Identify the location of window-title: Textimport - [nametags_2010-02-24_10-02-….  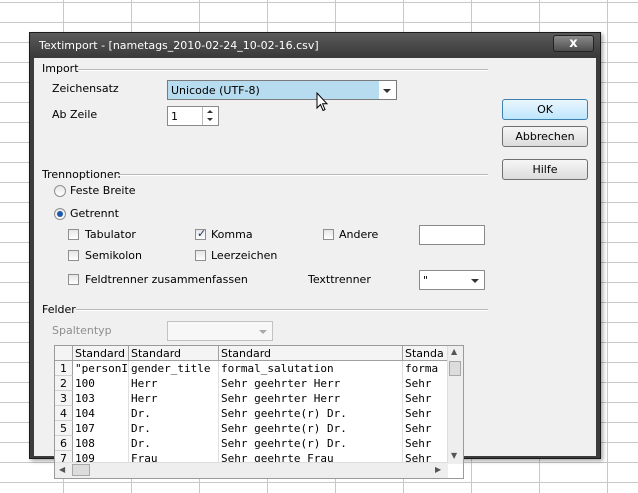
(179, 45).